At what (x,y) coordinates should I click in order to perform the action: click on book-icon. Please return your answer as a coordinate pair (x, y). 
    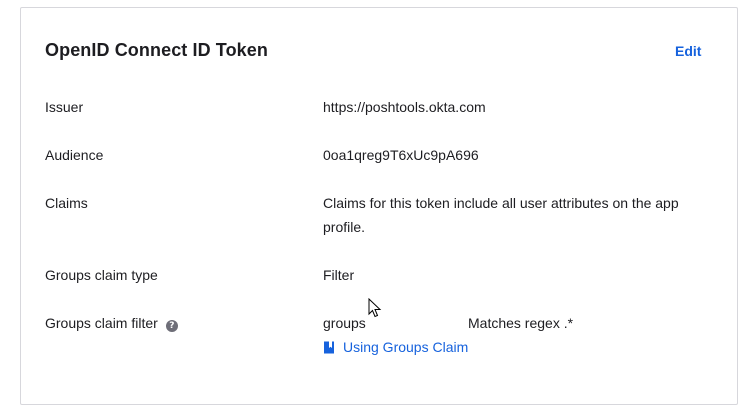
    Looking at the image, I should click on (329, 347).